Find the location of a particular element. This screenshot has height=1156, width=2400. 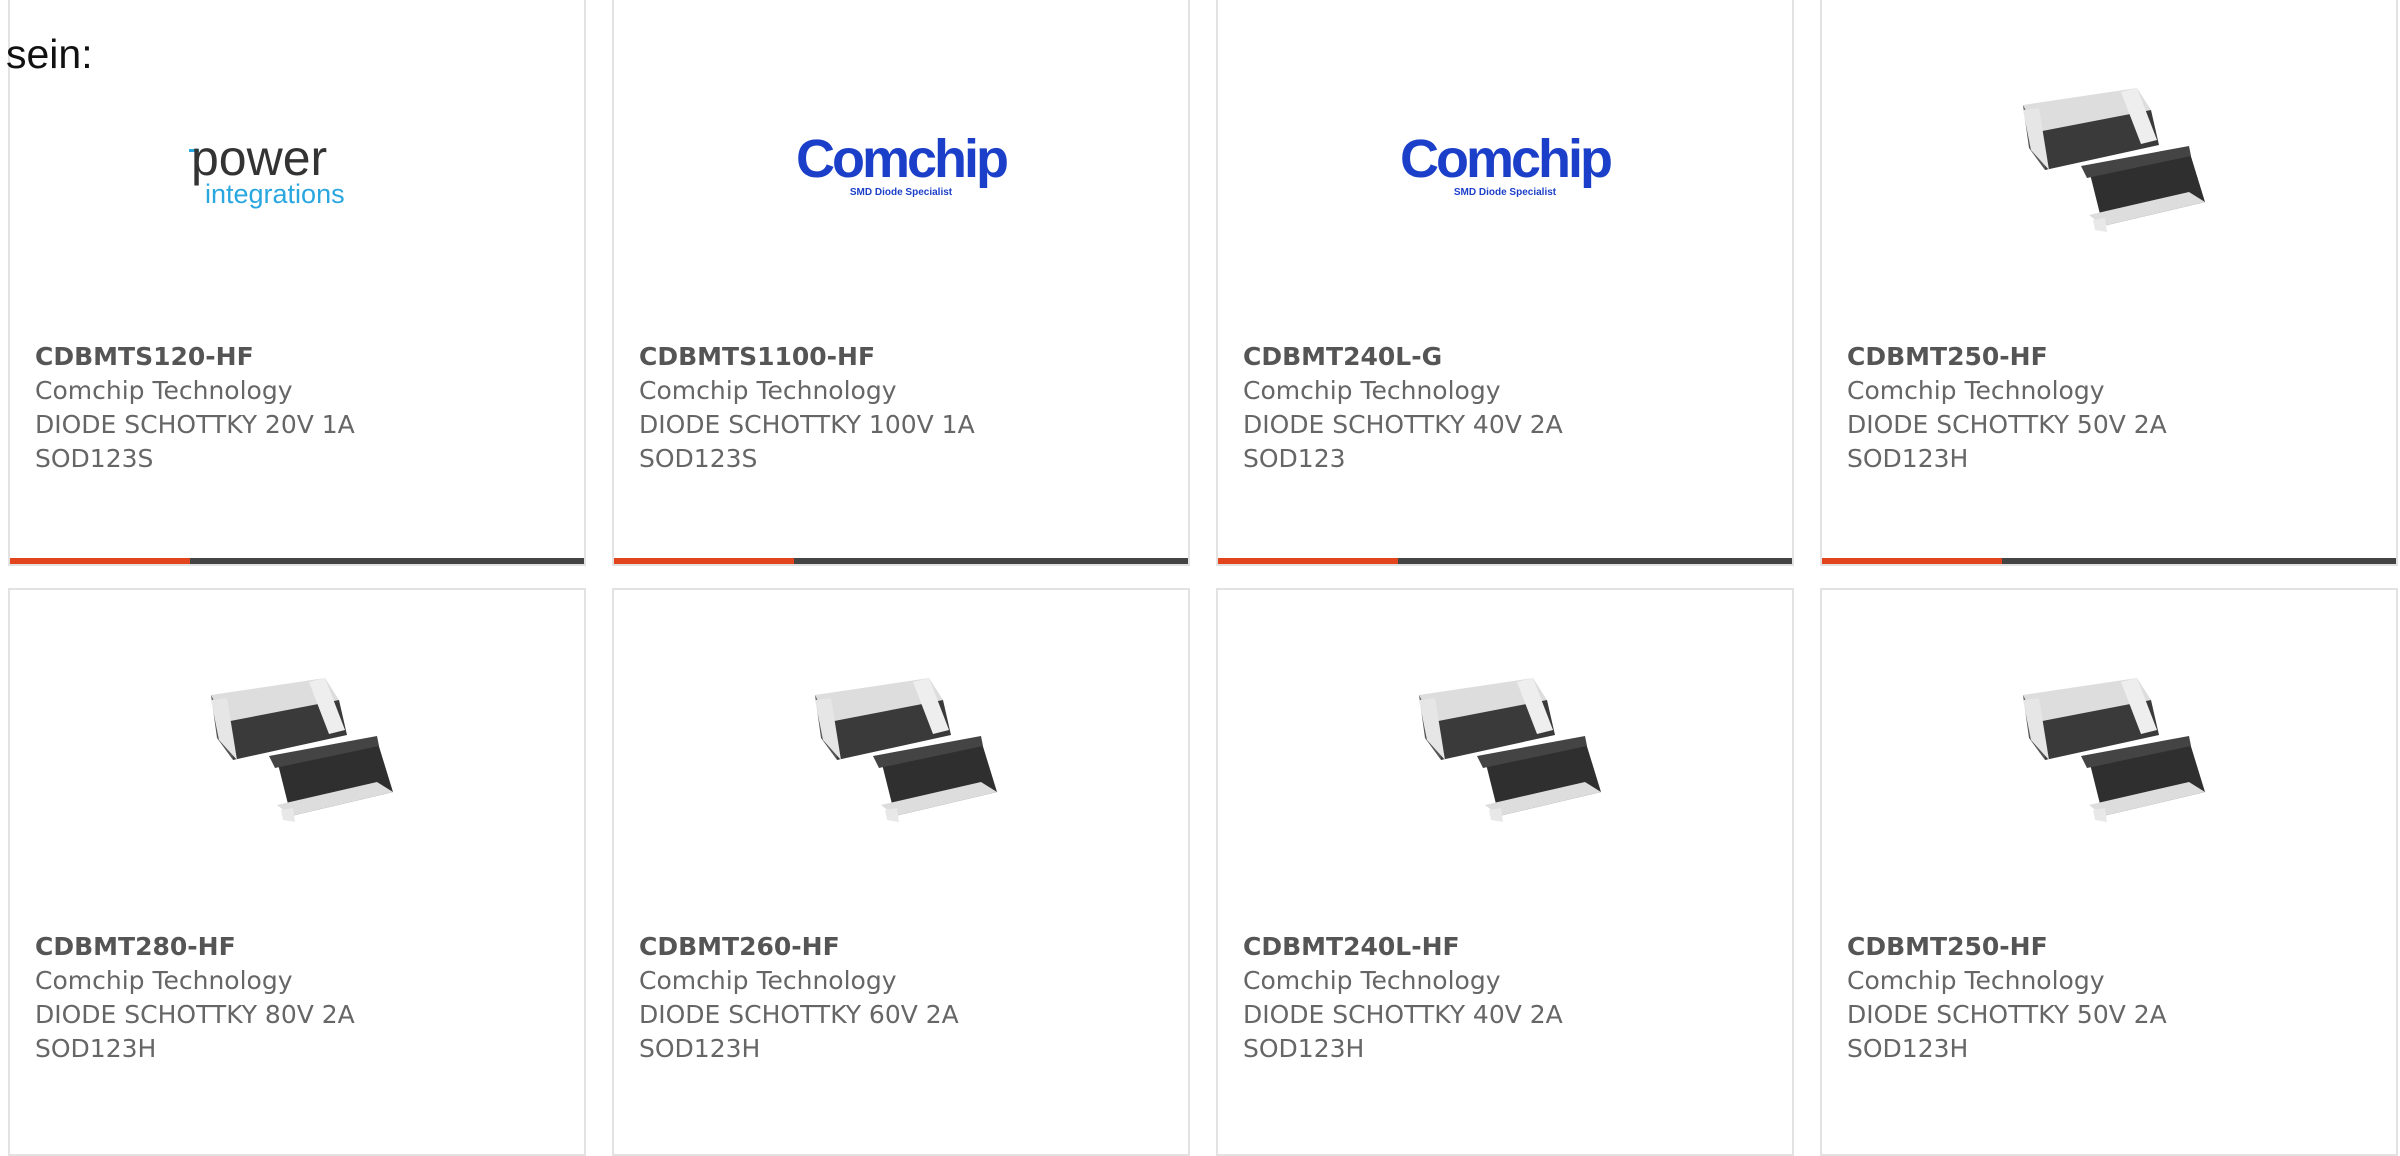

part-number: CDBMT280-HF is located at coordinates (299, 947).